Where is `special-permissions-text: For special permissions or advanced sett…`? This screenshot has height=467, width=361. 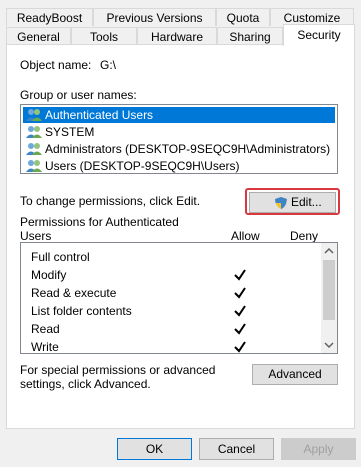 special-permissions-text: For special permissions or advanced sett… is located at coordinates (118, 377).